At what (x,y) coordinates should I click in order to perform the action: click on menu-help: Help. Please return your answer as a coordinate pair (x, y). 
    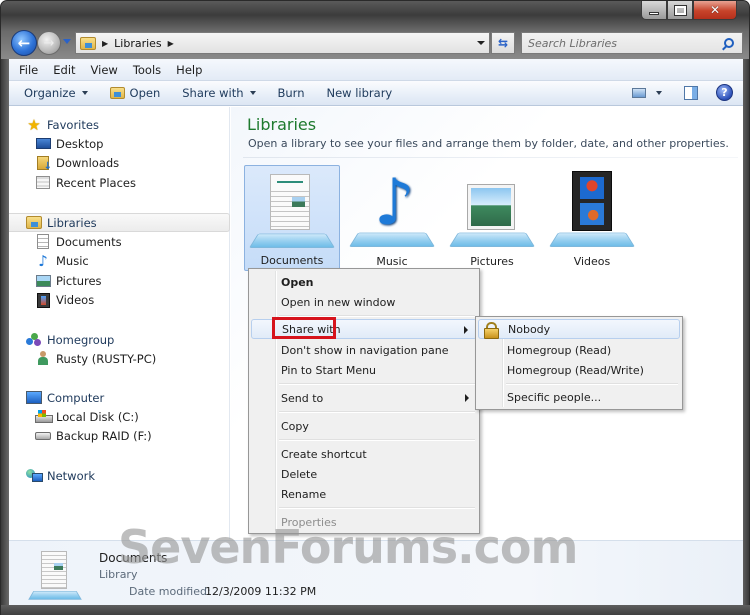
    Looking at the image, I should click on (189, 70).